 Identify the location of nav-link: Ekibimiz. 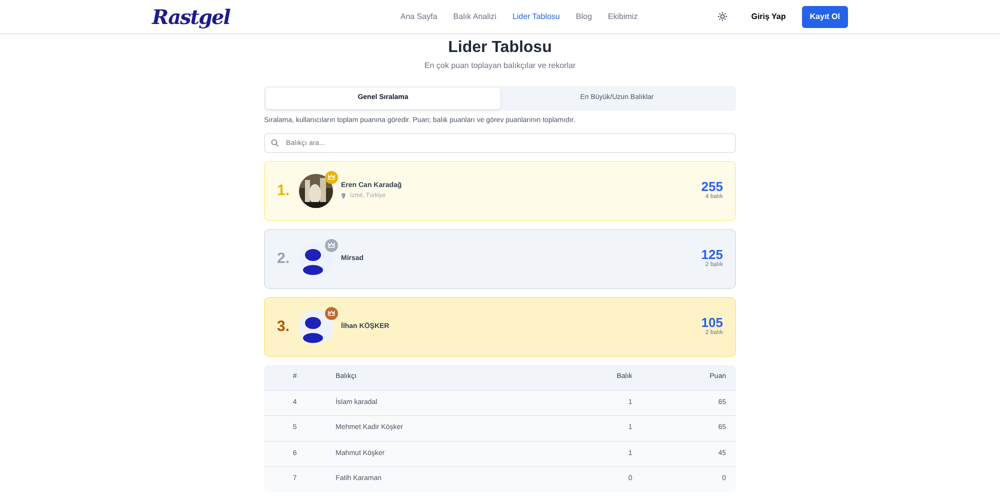
(623, 16).